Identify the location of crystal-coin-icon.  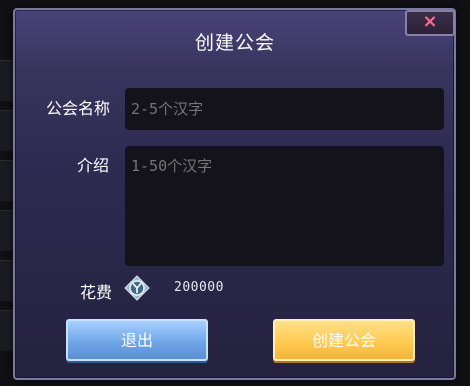
(137, 288).